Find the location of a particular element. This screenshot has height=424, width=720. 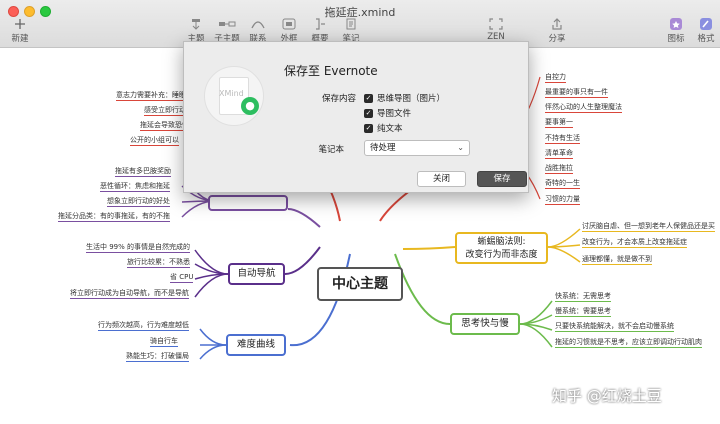

node-book-2: 最重要的事只有一件 is located at coordinates (576, 92).